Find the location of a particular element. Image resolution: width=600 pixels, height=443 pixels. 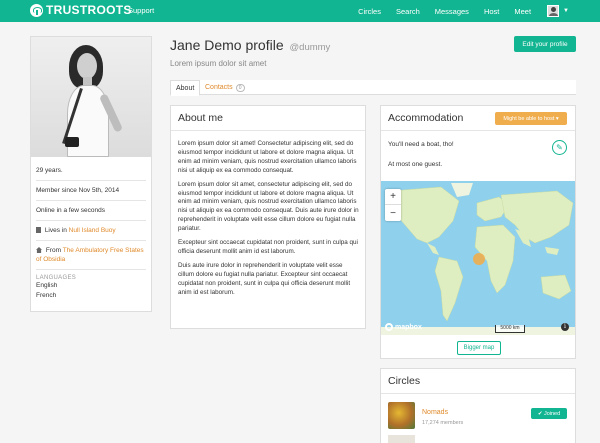

mapbox-logo: mapbox is located at coordinates (403, 327).